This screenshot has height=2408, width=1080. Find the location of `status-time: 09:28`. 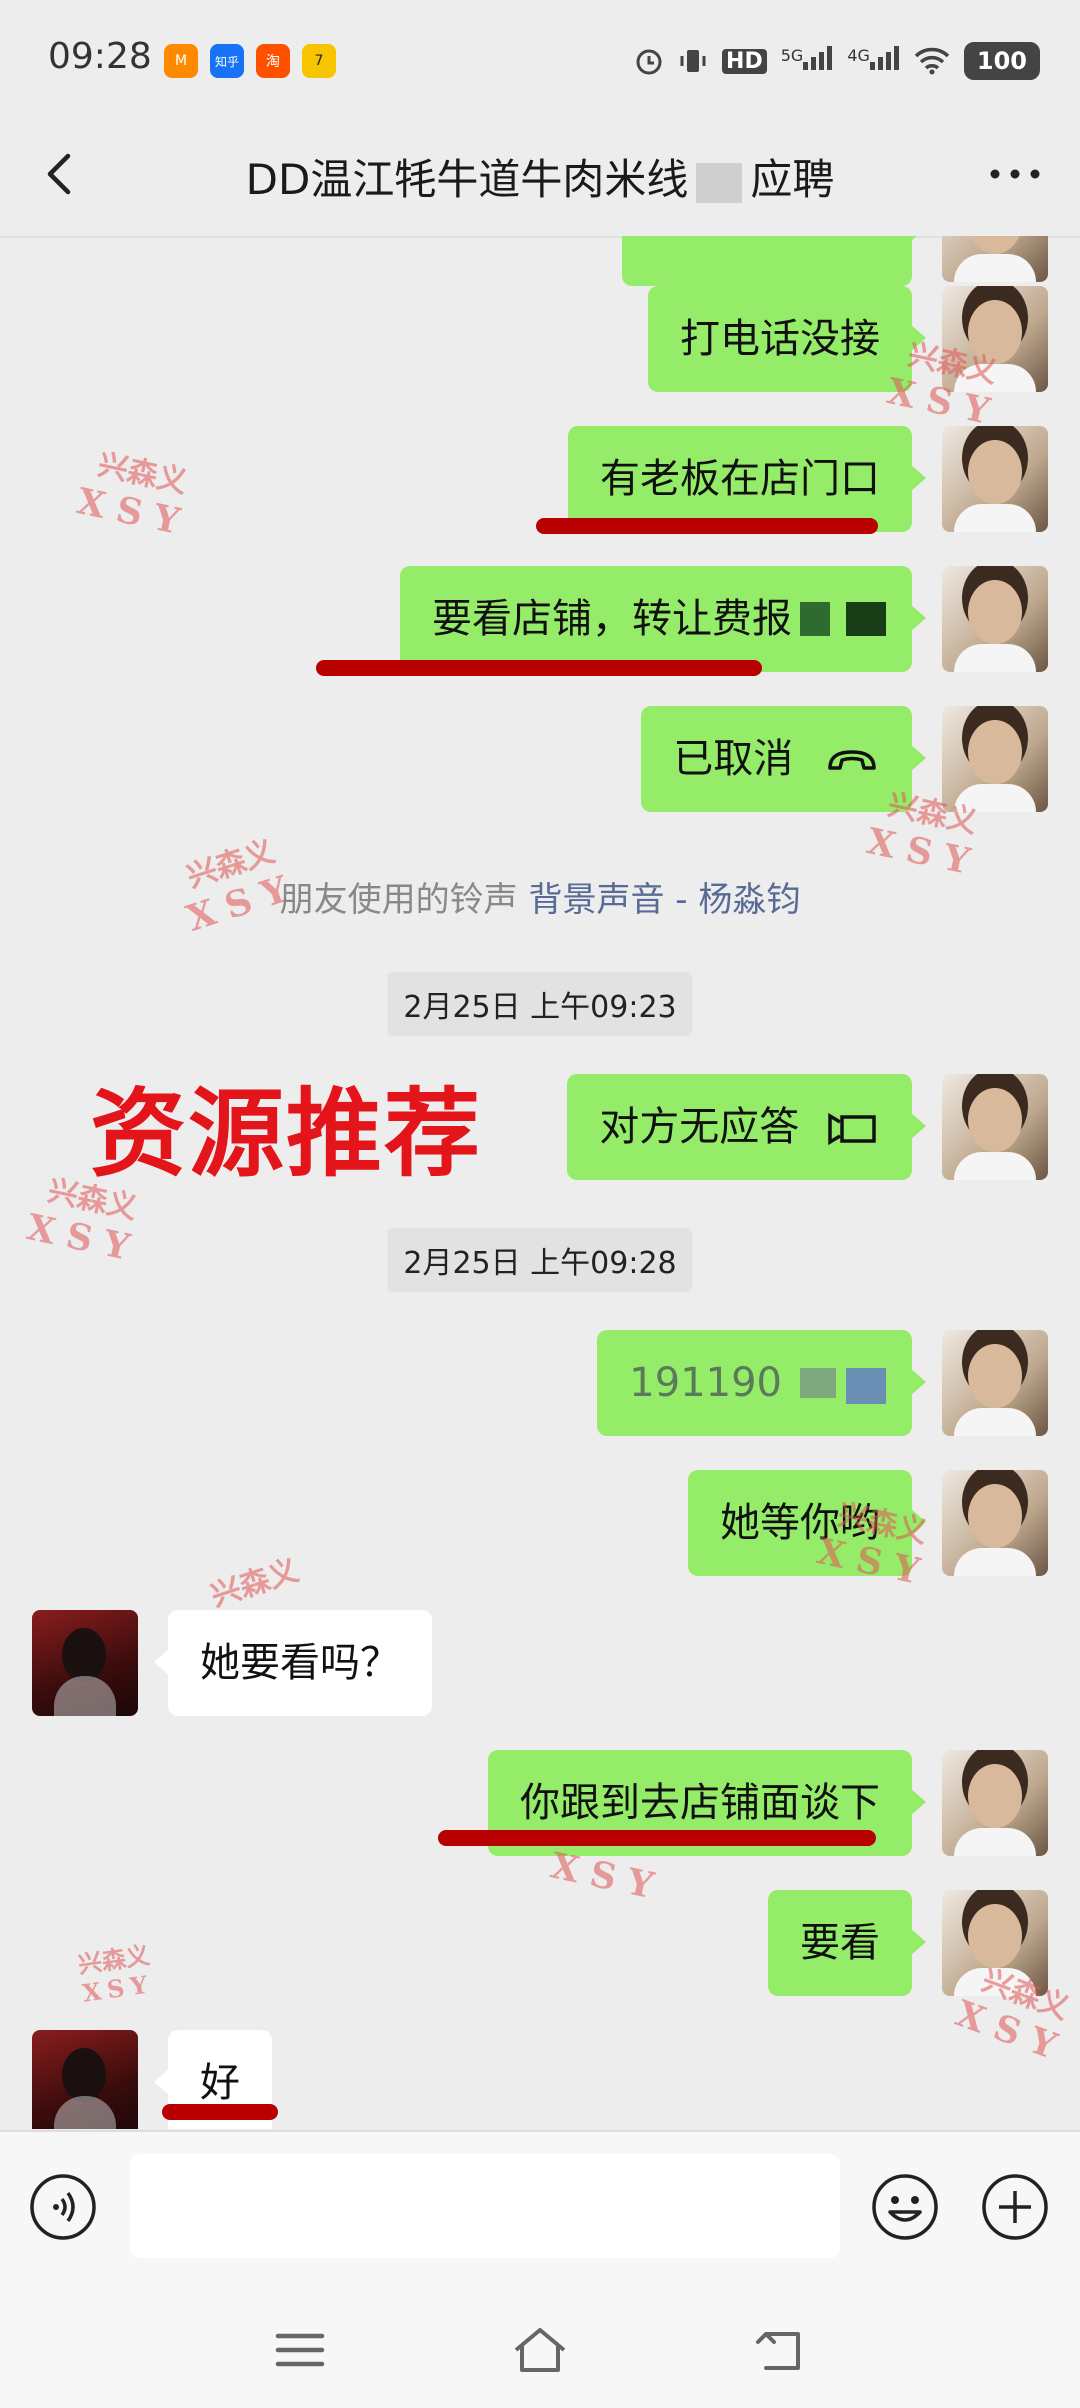

status-time: 09:28 is located at coordinates (100, 56).